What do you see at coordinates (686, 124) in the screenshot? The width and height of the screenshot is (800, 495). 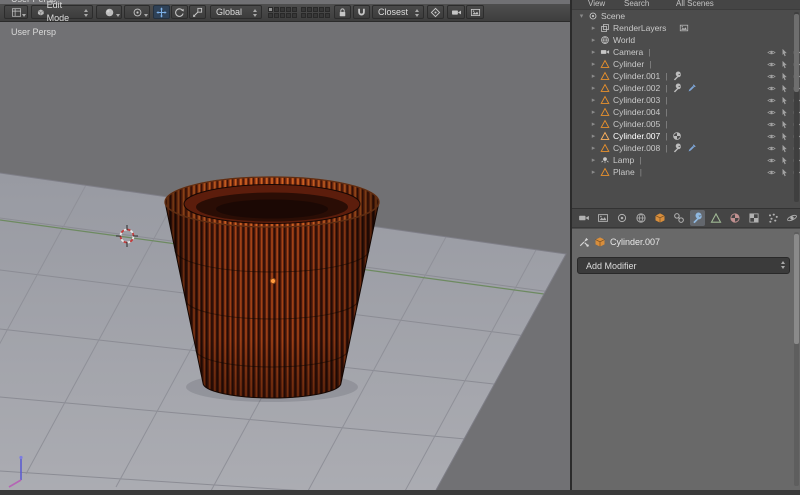 I see `outliner-row-cylinder-005: ▸ Cylinder.005 |` at bounding box center [686, 124].